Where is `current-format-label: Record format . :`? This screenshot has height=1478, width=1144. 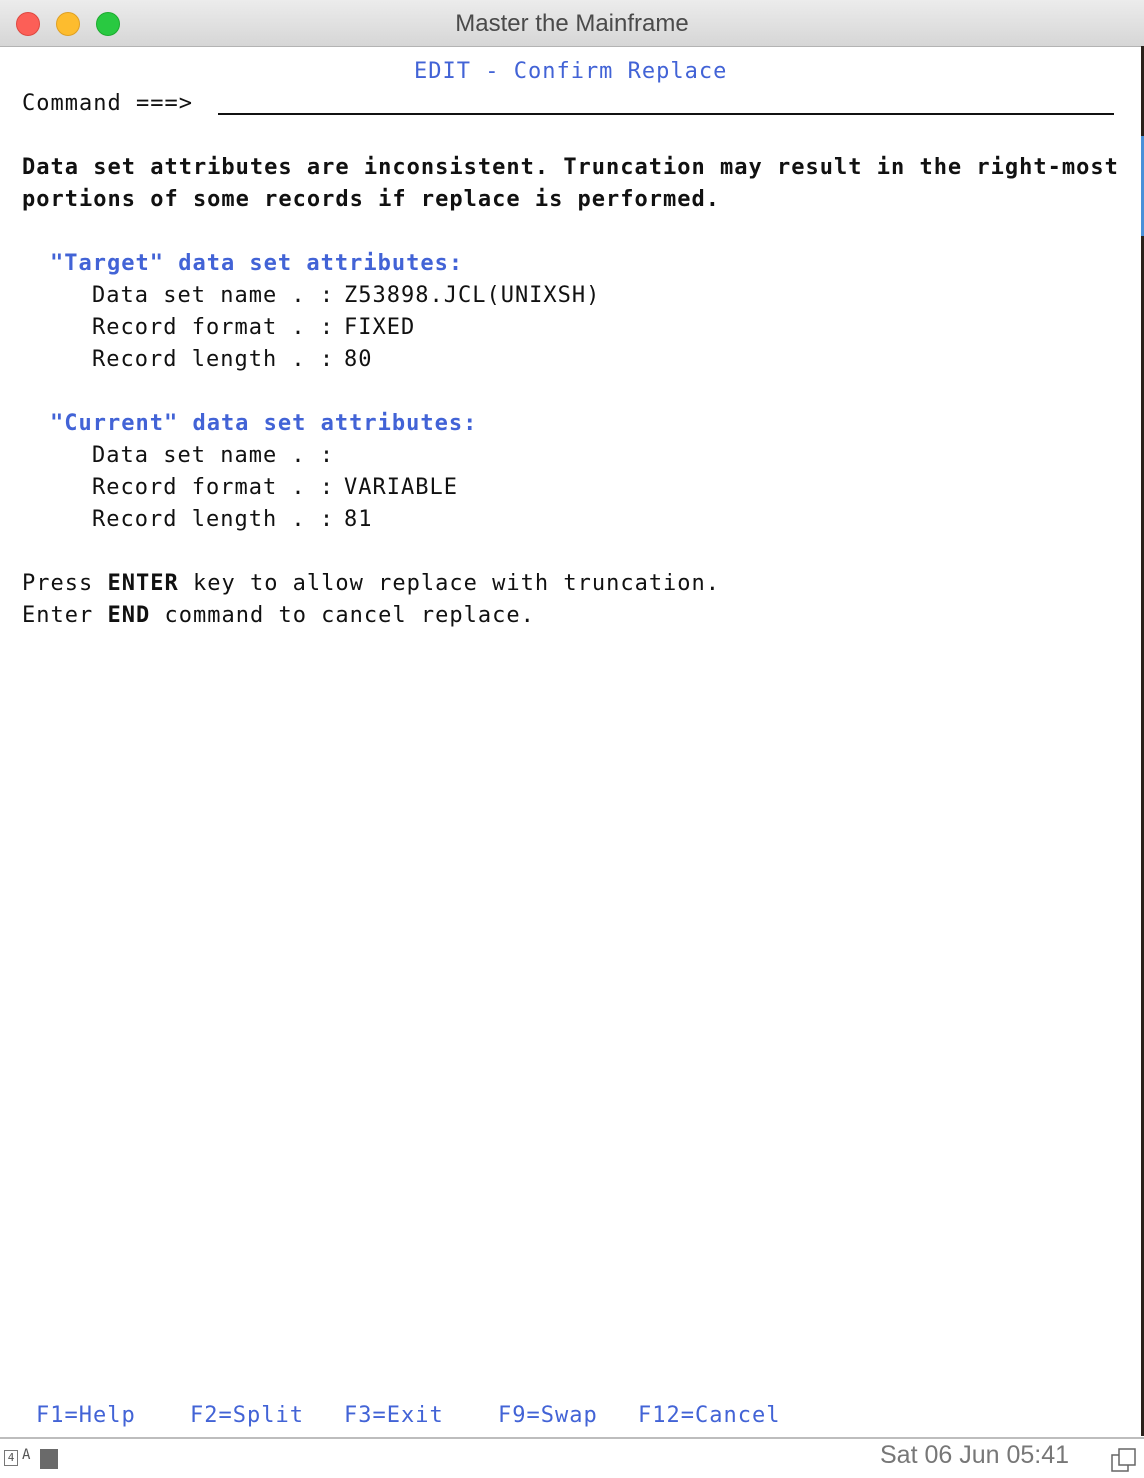
current-format-label: Record format . : is located at coordinates (213, 487).